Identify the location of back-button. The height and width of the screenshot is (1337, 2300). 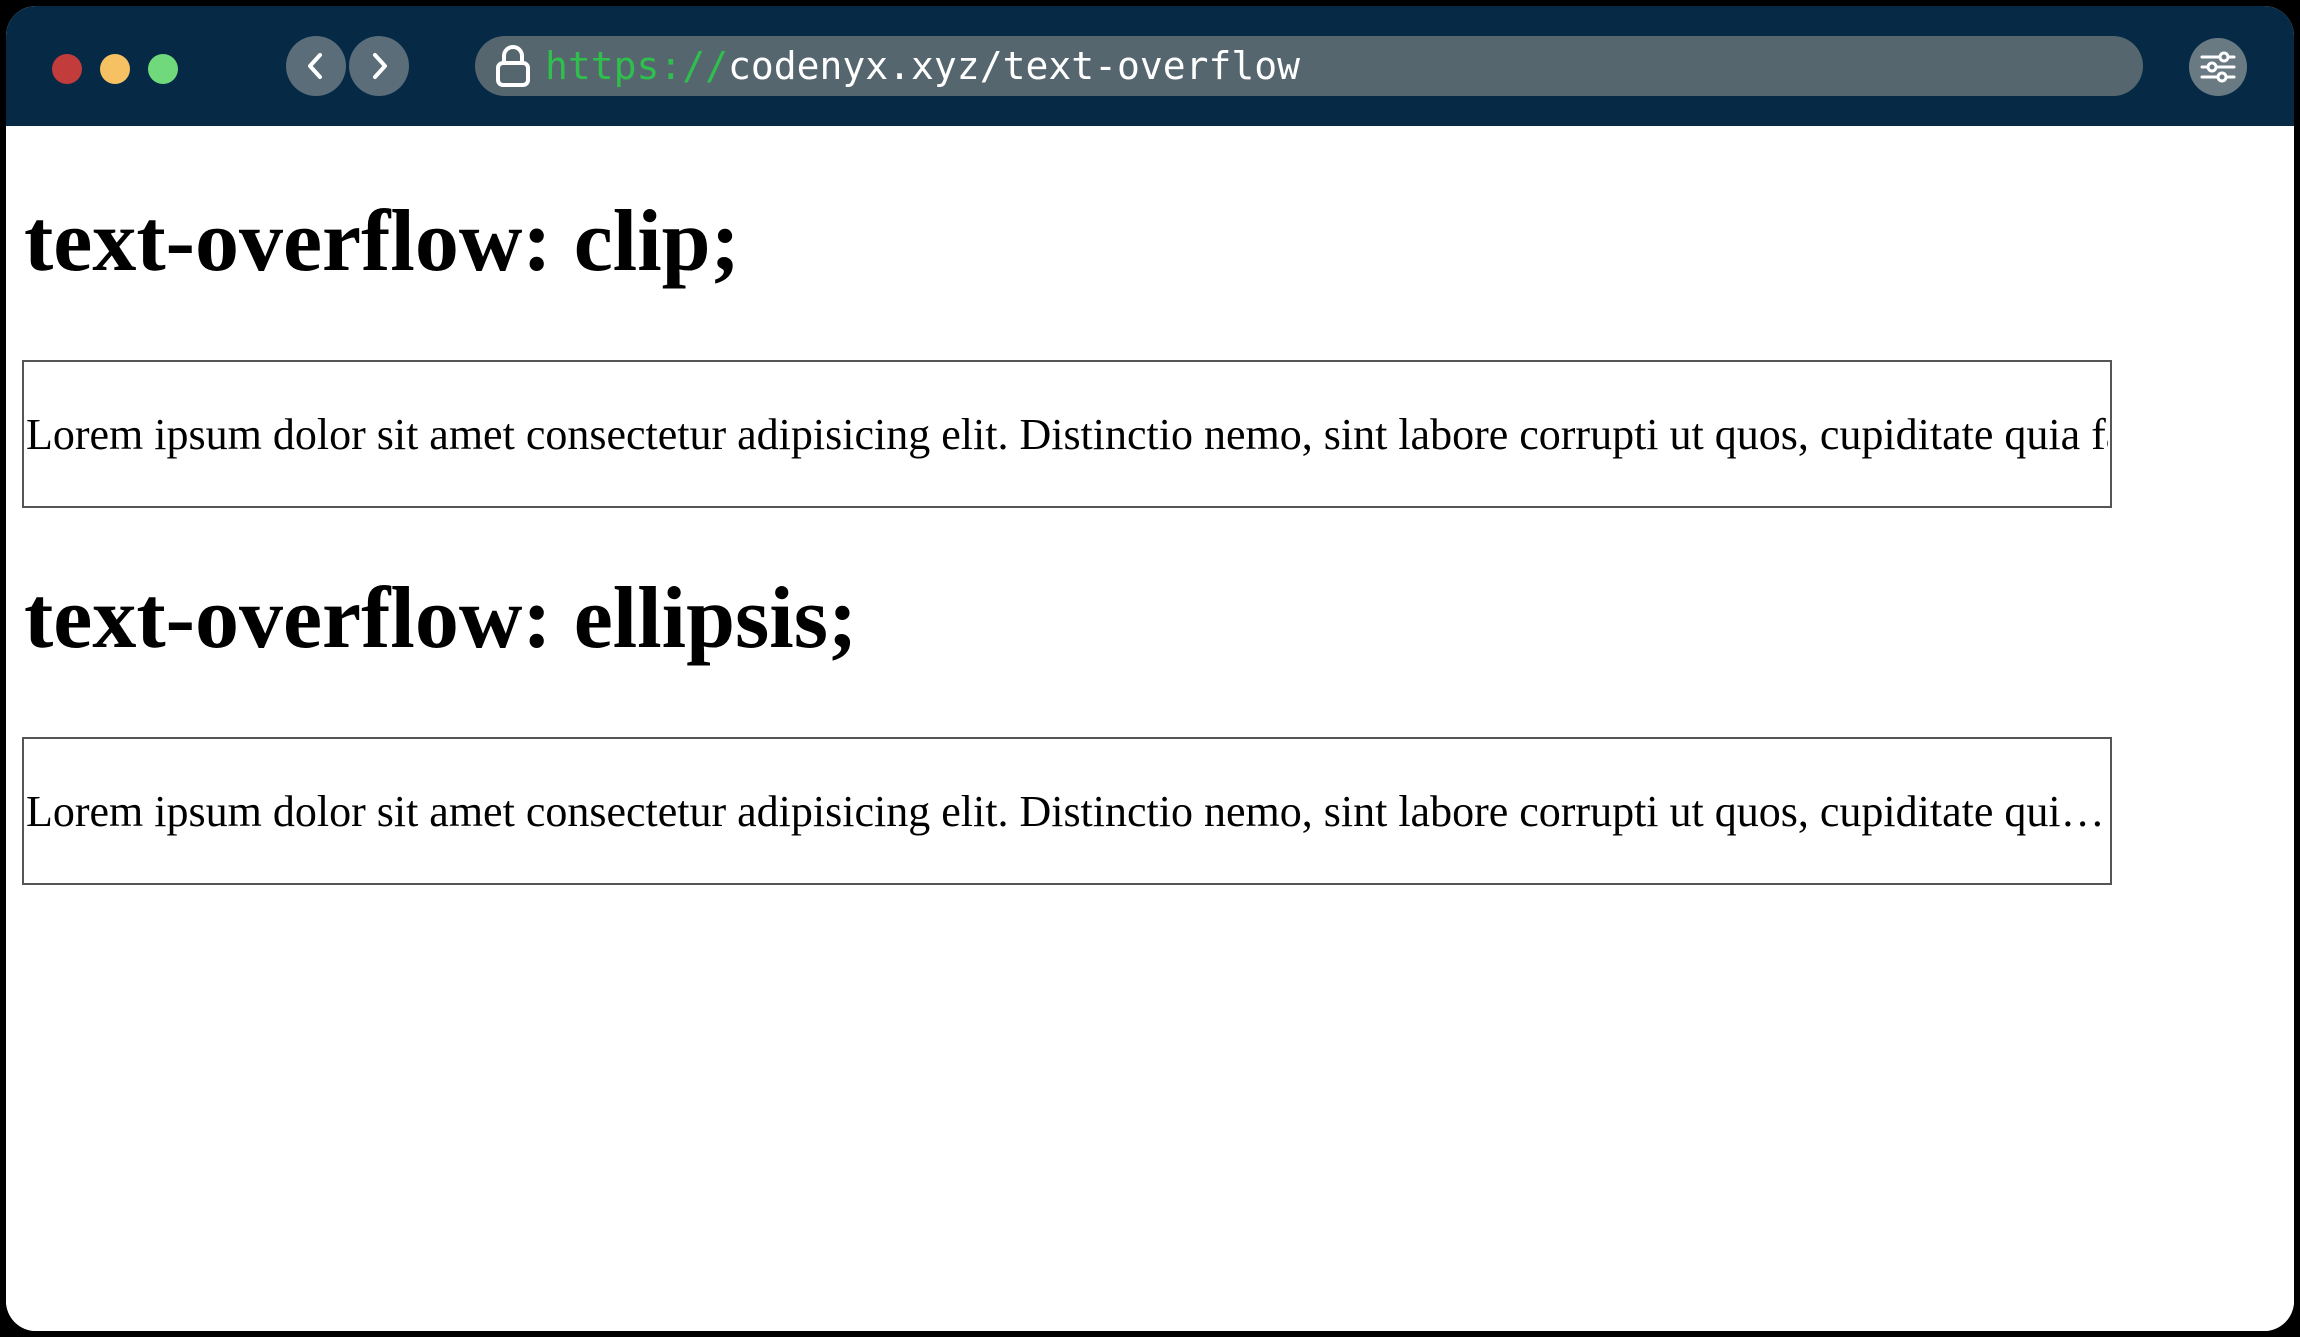
(316, 66).